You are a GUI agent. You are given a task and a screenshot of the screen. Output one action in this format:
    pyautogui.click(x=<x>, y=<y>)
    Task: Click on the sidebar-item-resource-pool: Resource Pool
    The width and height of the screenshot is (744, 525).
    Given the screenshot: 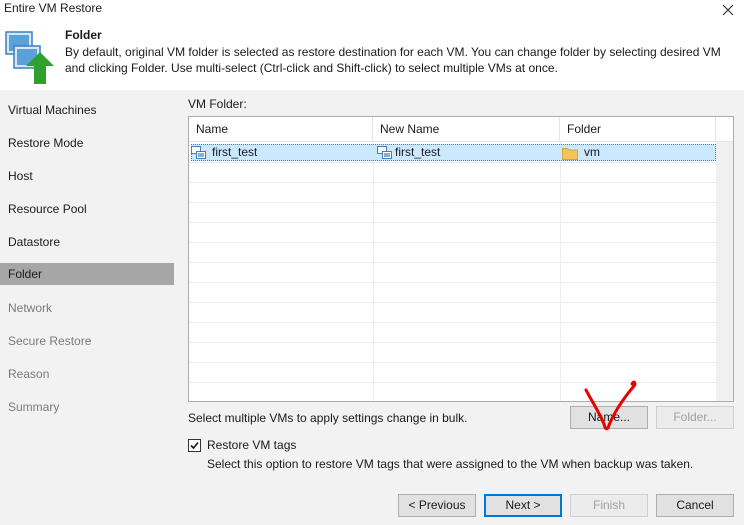 What is the action you would take?
    pyautogui.click(x=87, y=209)
    